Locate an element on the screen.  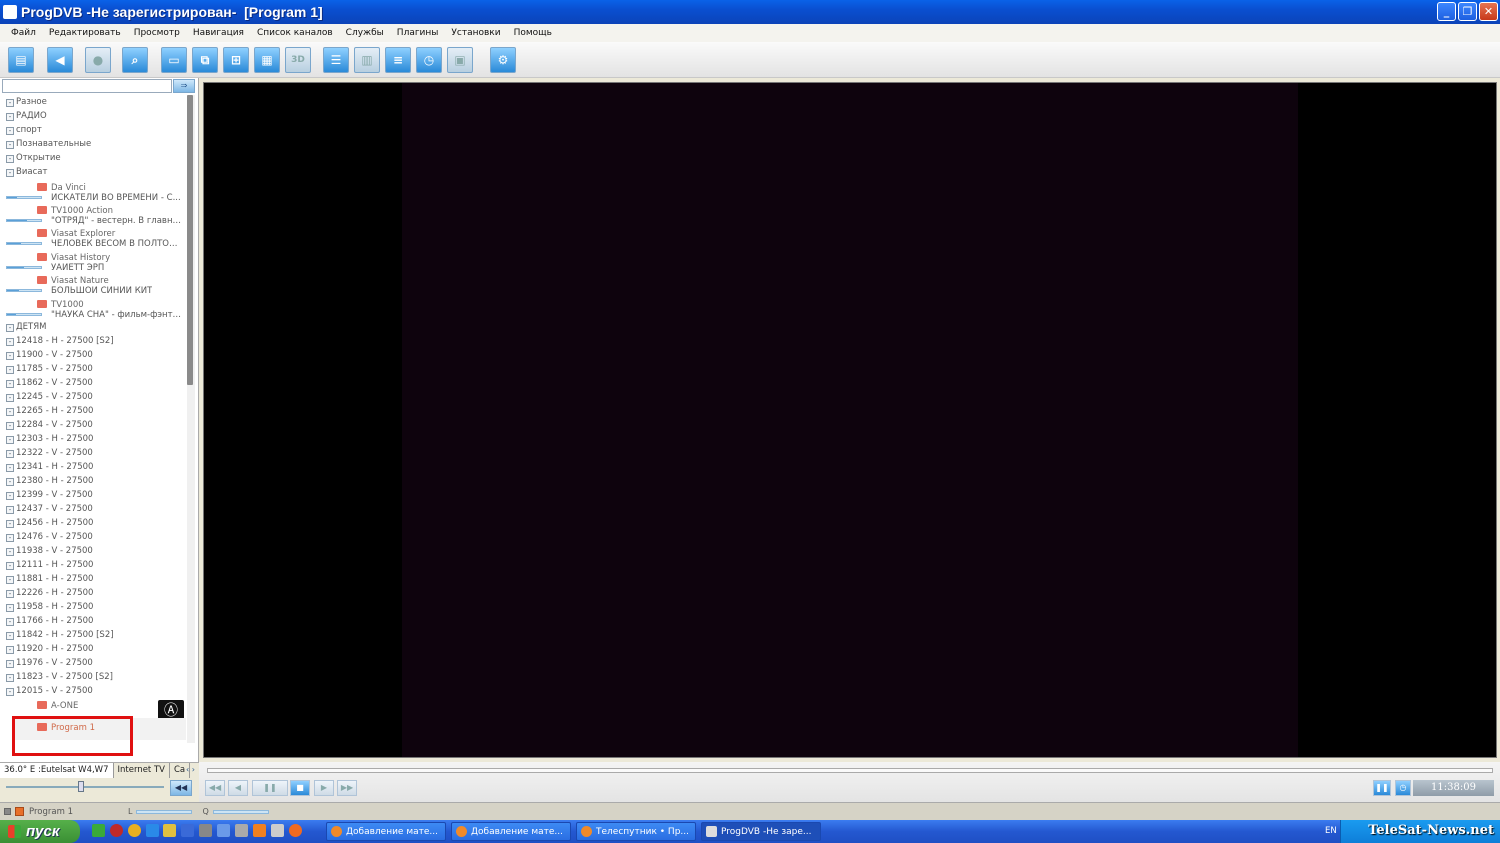
tab-scroll-arrows: ‹ › is located at coordinates (190, 769).